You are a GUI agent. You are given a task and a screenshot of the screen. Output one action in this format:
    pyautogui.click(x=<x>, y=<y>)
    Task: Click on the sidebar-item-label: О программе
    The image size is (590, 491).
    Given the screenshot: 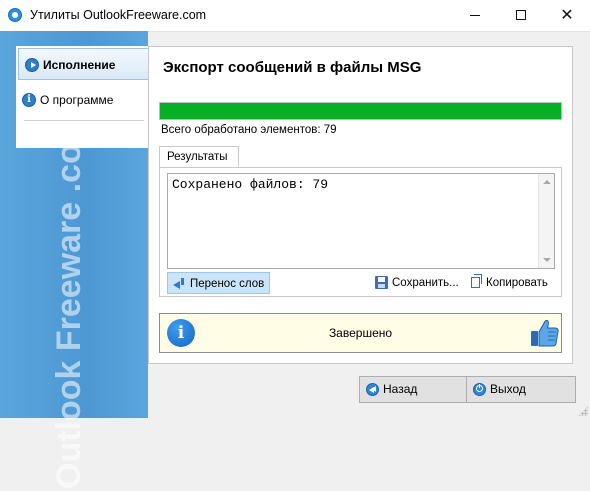 What is the action you would take?
    pyautogui.click(x=77, y=100)
    